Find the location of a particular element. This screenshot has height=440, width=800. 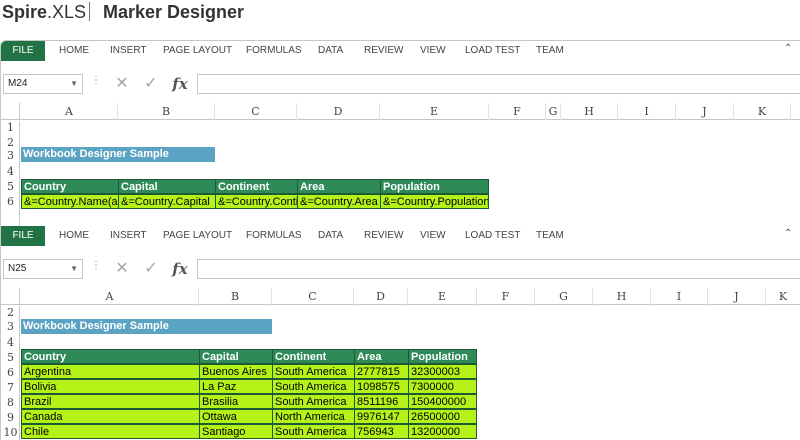

marker-cell-continent: &=Country.Continent is located at coordinates (256, 201).